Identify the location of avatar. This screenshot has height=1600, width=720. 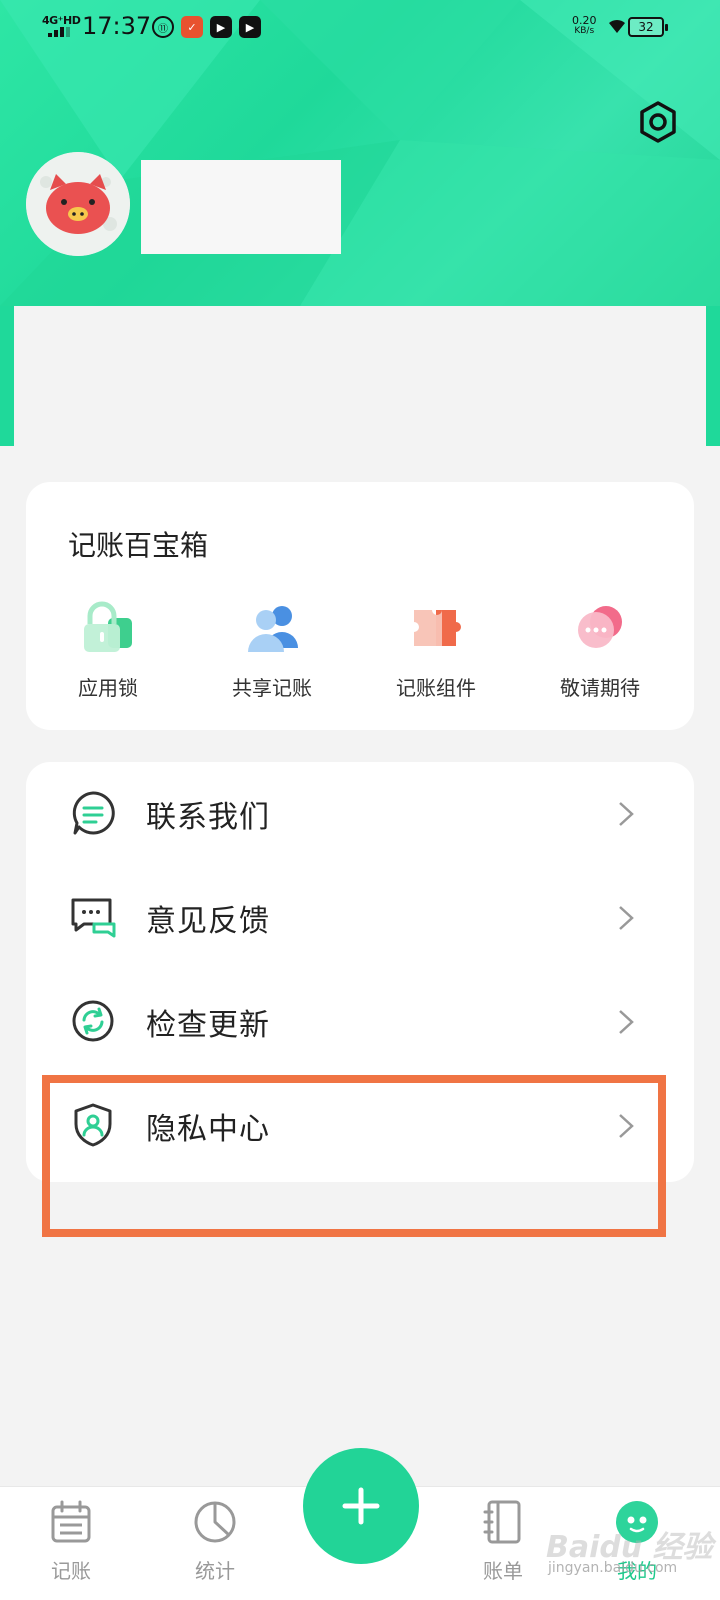
(78, 204).